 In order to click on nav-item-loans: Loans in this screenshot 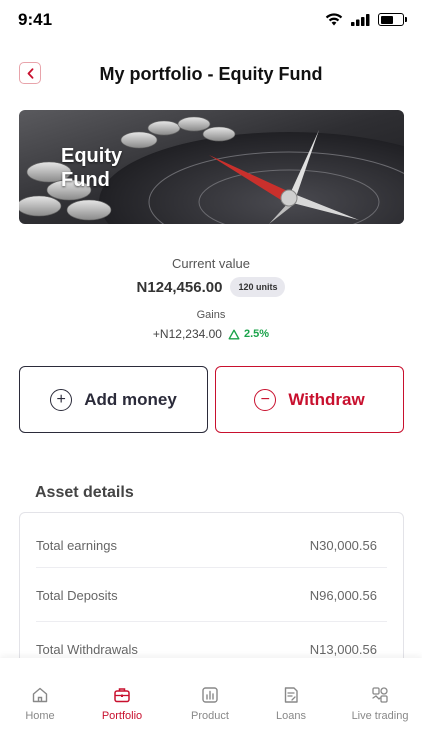, I will do `click(291, 704)`.